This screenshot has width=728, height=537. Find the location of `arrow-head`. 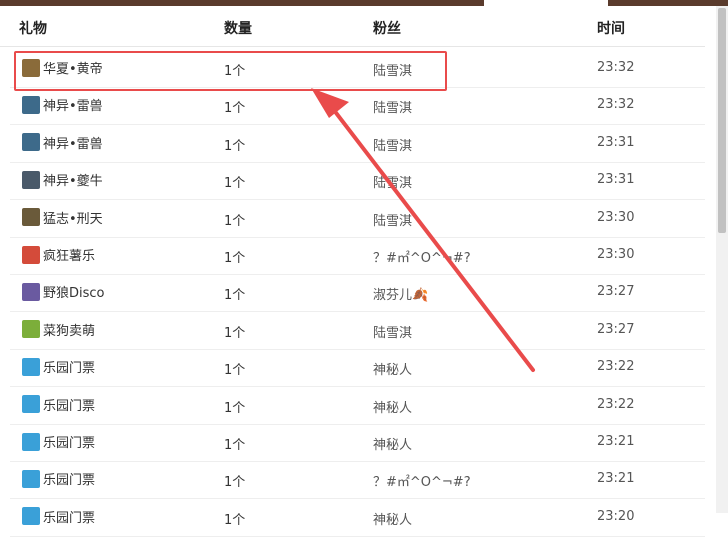

arrow-head is located at coordinates (330, 103).